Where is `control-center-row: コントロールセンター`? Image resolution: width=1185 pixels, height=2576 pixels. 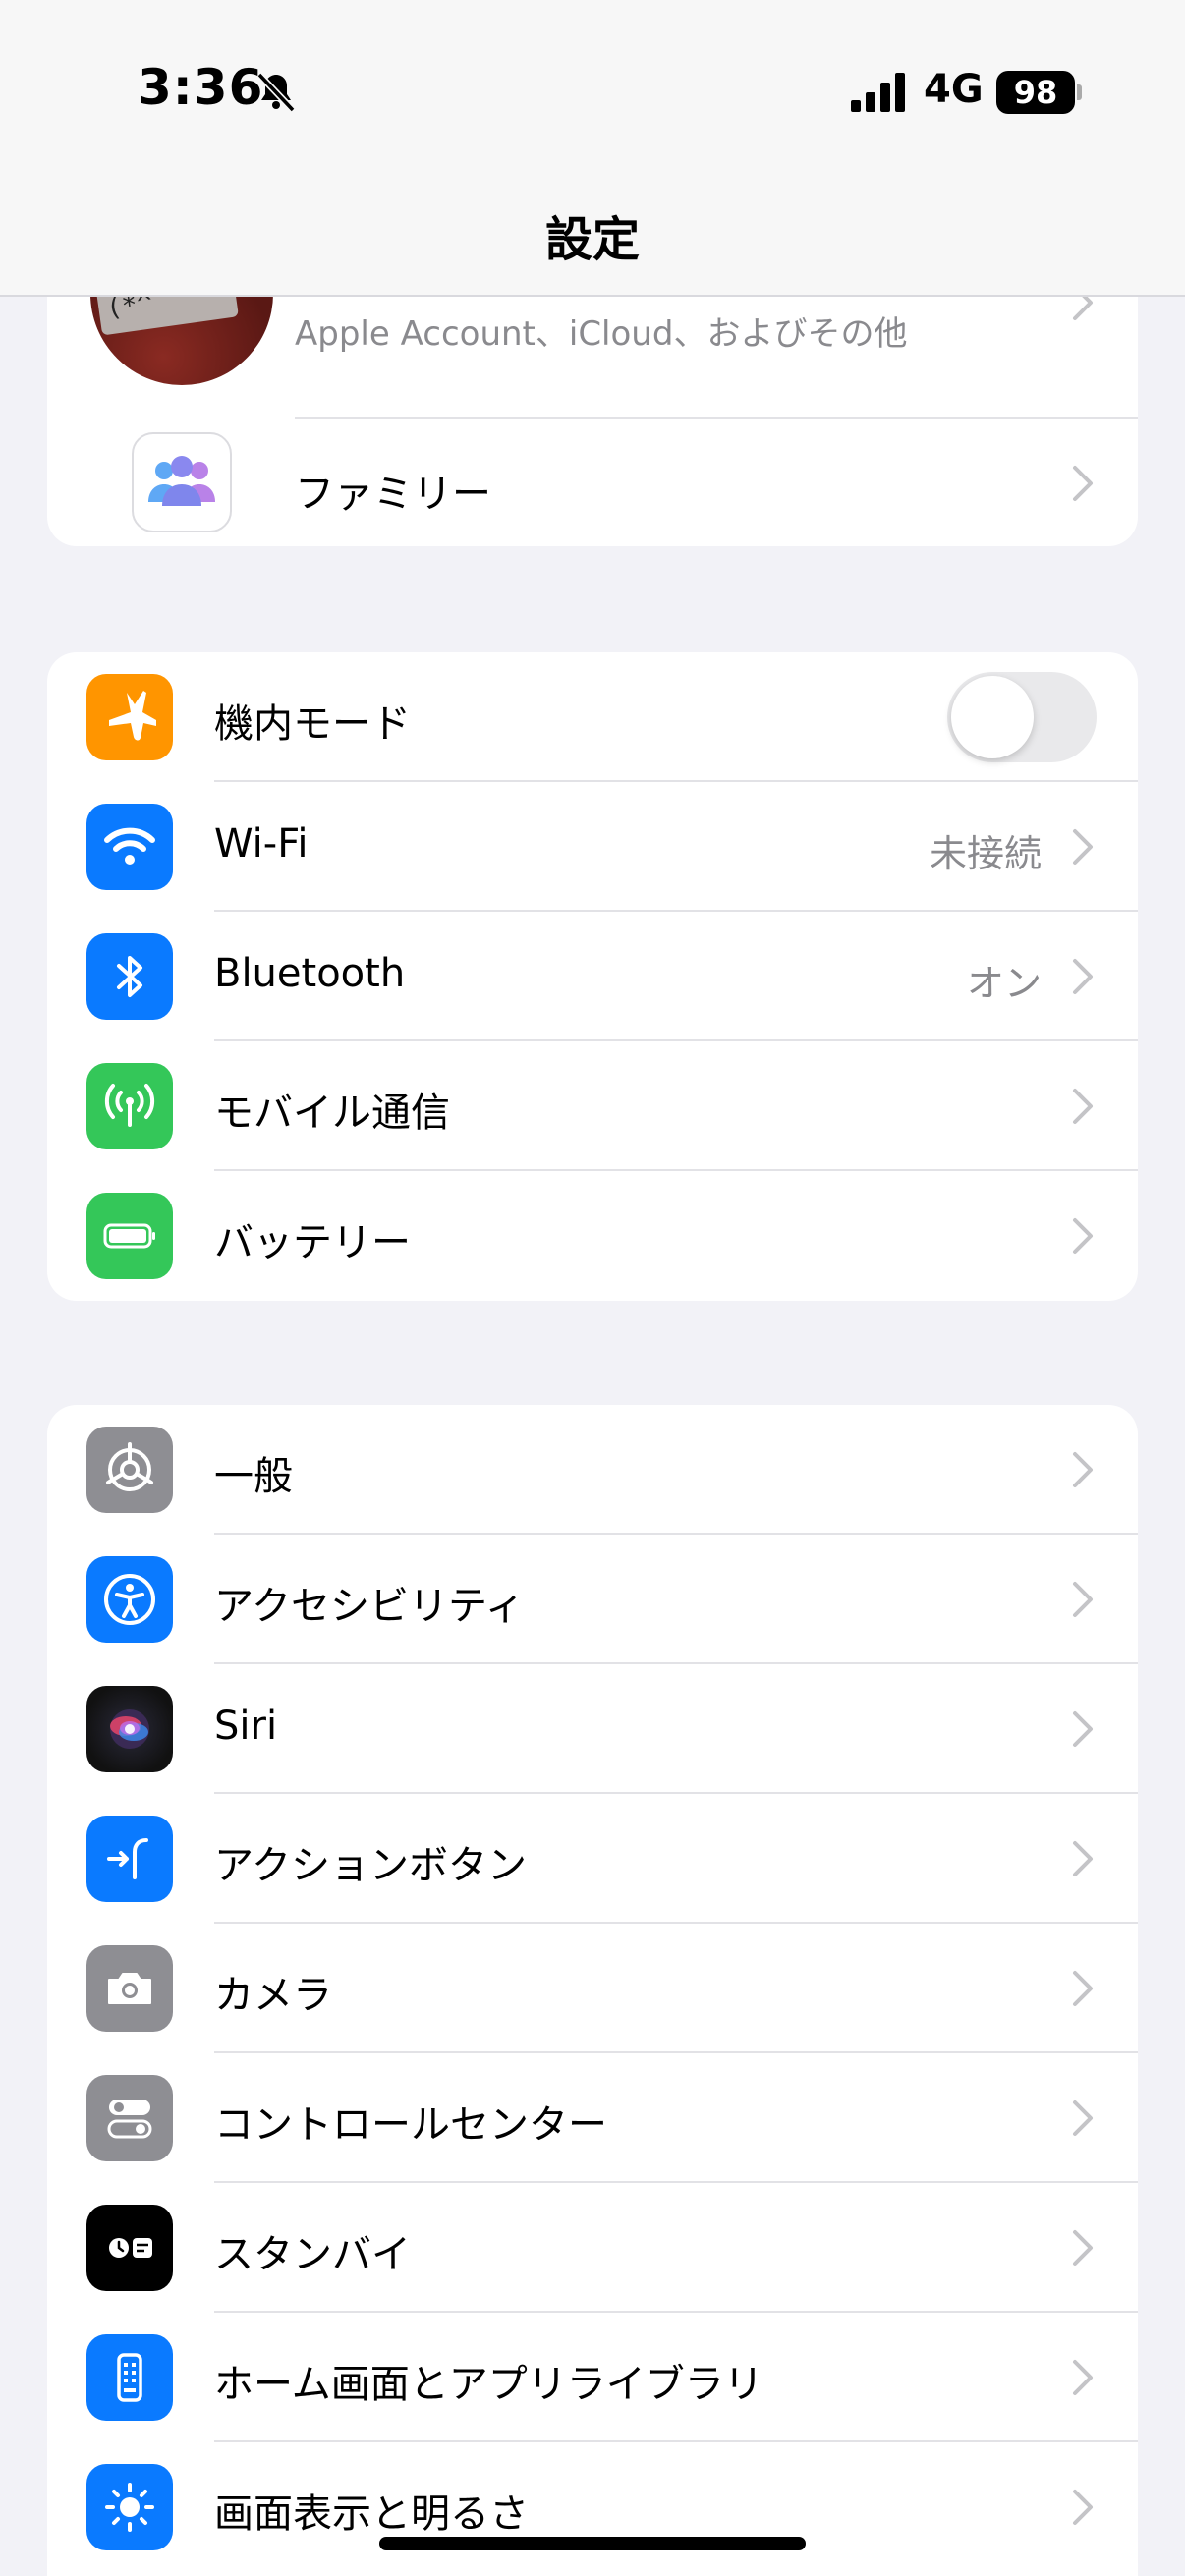
control-center-row: コントロールセンター is located at coordinates (592, 2118).